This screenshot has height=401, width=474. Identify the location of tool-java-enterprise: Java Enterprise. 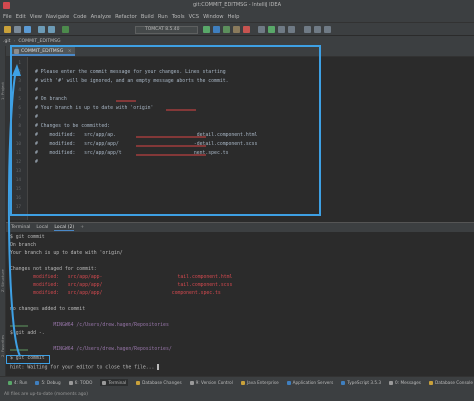
(259, 382).